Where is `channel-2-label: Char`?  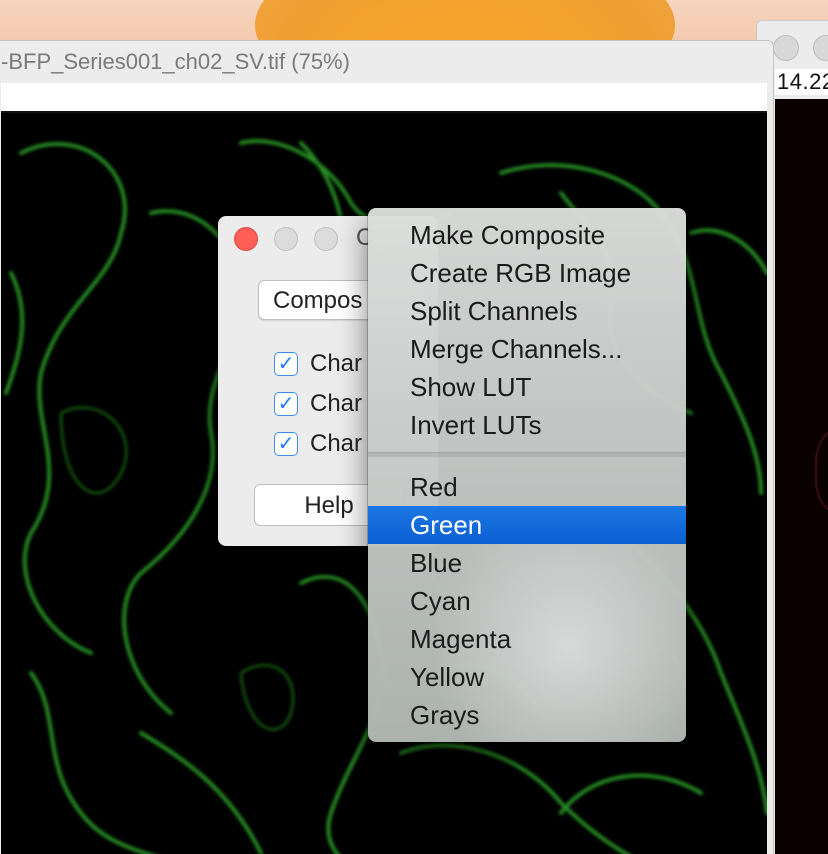 channel-2-label: Char is located at coordinates (336, 403).